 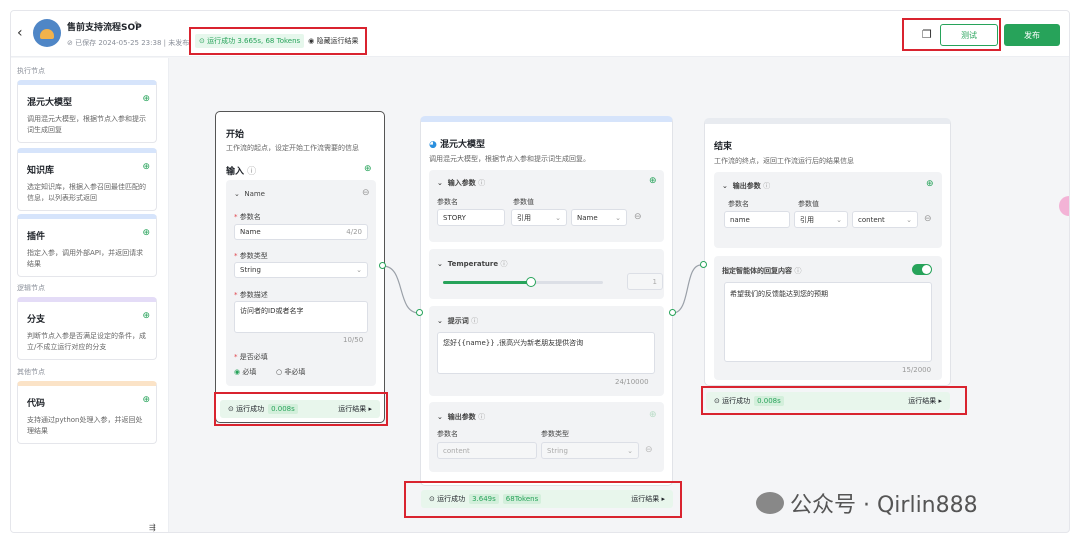 What do you see at coordinates (917, 370) in the screenshot?
I see `char-count: 15/2000` at bounding box center [917, 370].